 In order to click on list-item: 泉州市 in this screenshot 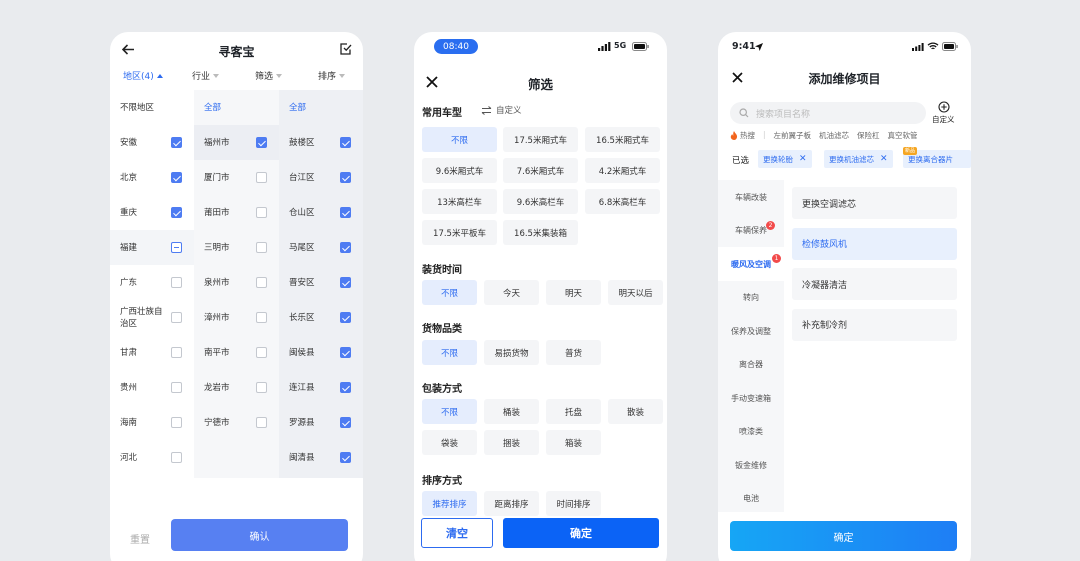, I will do `click(236, 282)`.